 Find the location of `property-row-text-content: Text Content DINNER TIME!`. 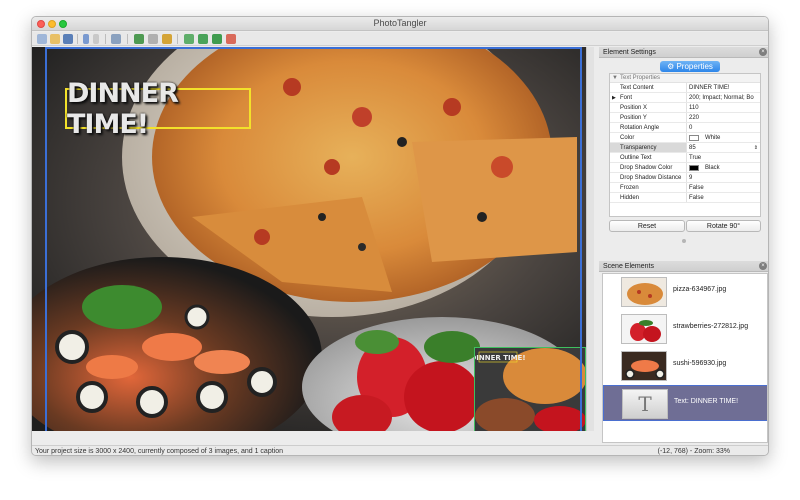

property-row-text-content: Text Content DINNER TIME! is located at coordinates (685, 88).